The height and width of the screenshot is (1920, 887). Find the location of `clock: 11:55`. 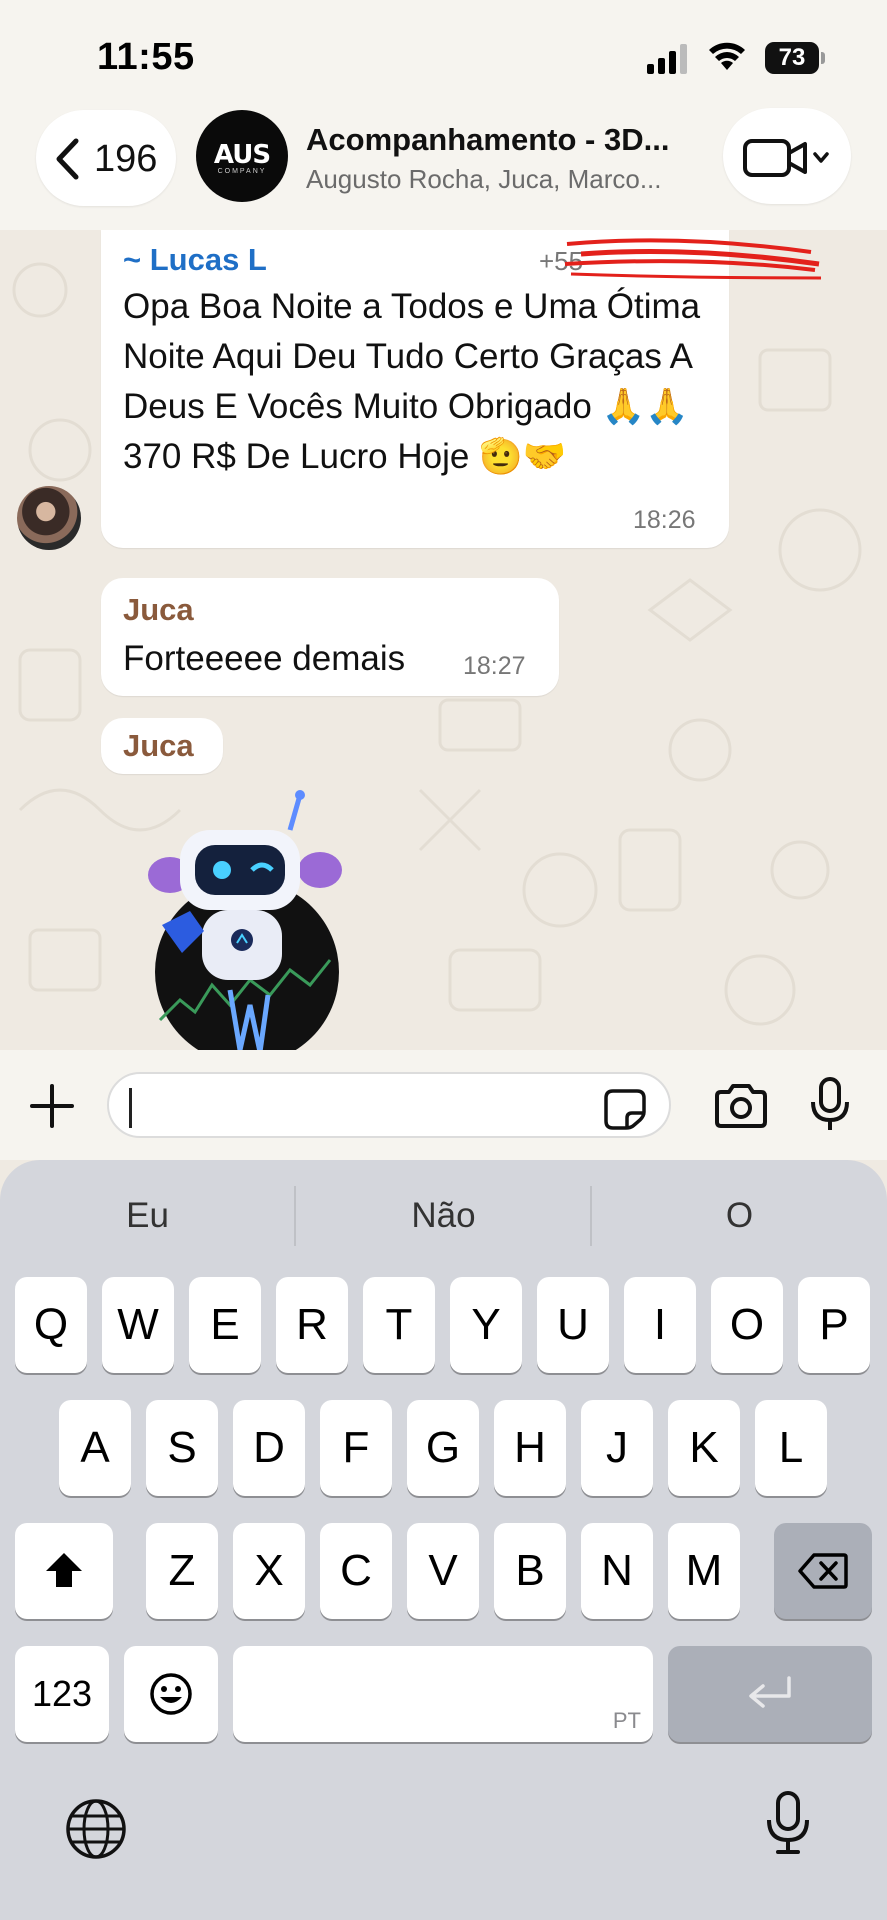

clock: 11:55 is located at coordinates (146, 57).